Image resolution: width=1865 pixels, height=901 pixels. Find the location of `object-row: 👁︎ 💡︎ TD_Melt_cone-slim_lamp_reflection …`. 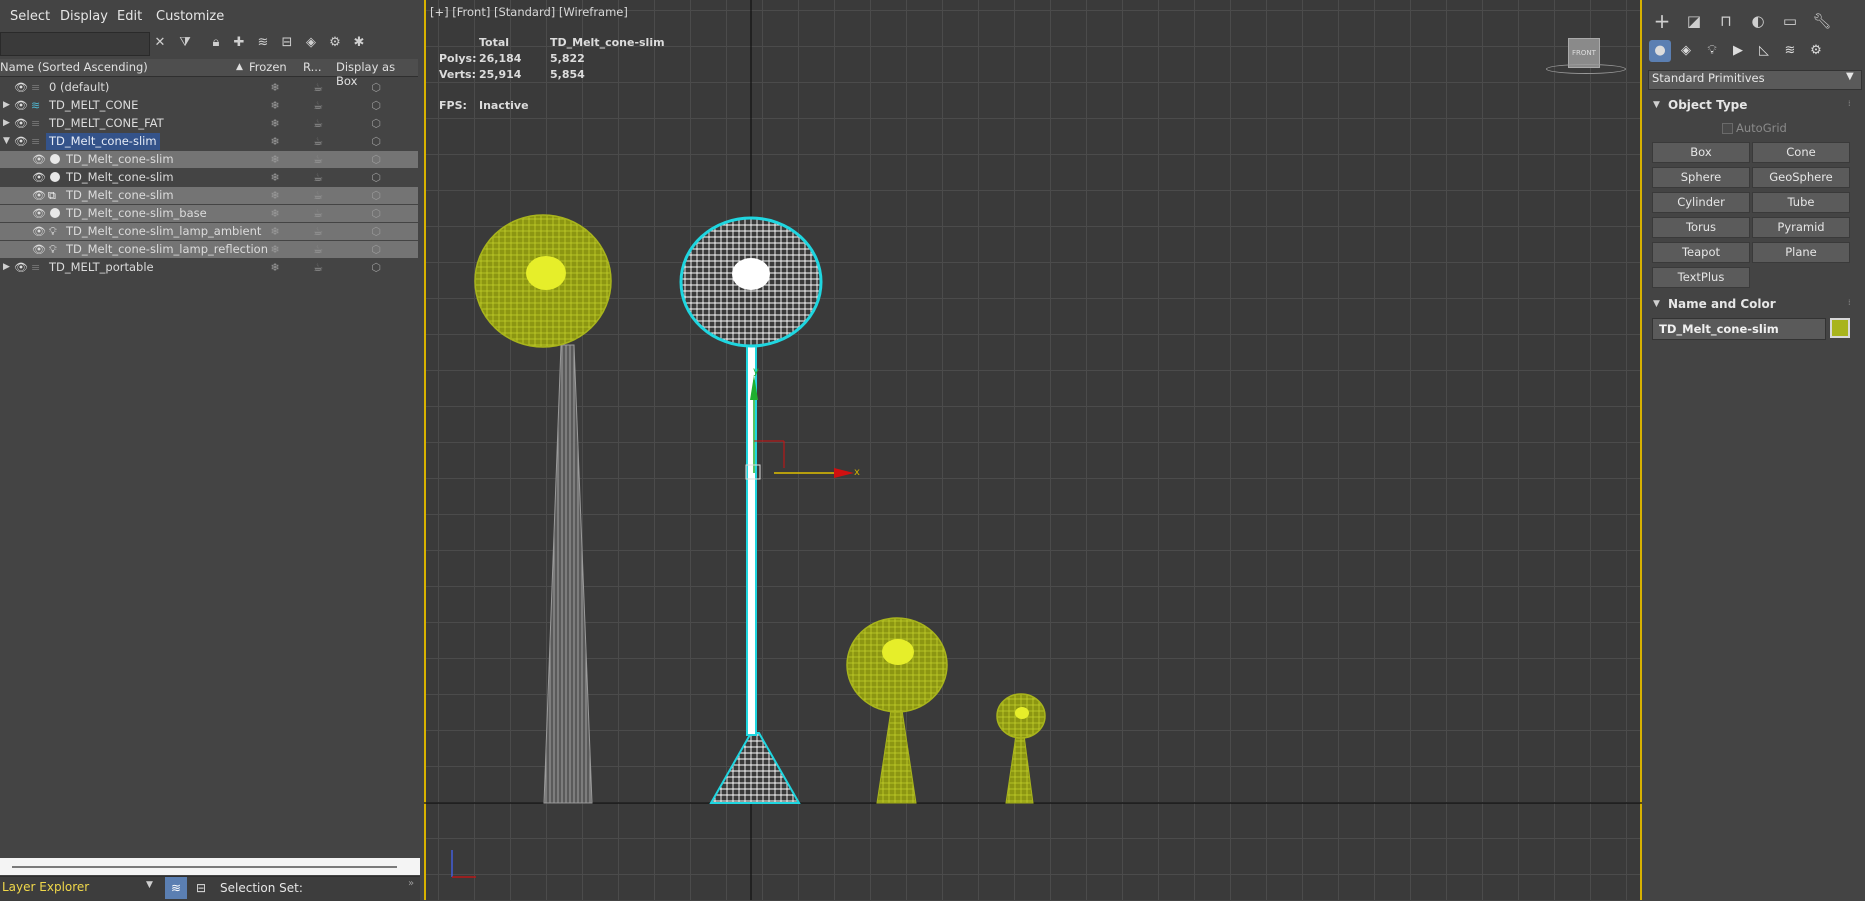

object-row: 👁︎ 💡︎ TD_Melt_cone-slim_lamp_reflection … is located at coordinates (209, 249).